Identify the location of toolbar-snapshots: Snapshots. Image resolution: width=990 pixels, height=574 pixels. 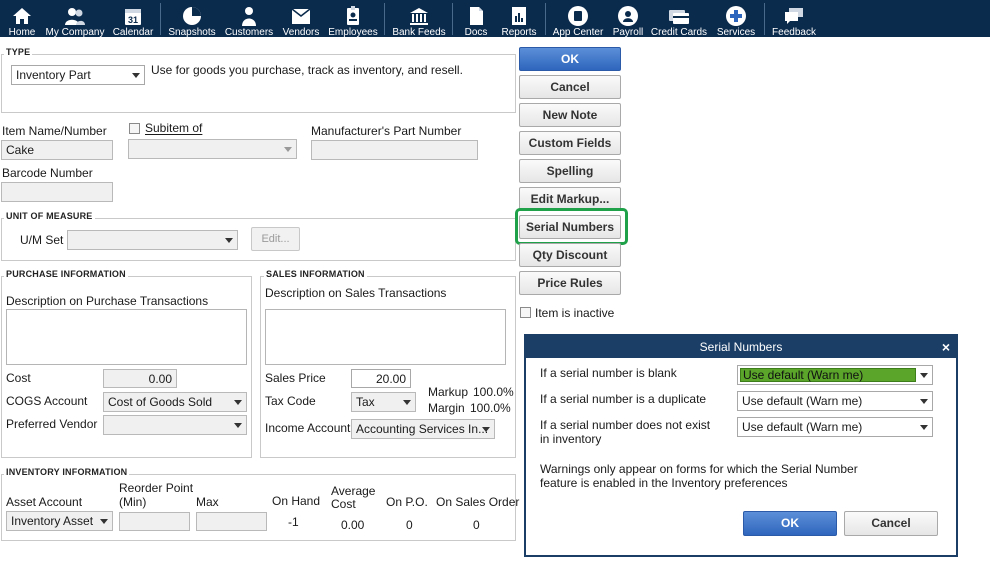
(192, 18).